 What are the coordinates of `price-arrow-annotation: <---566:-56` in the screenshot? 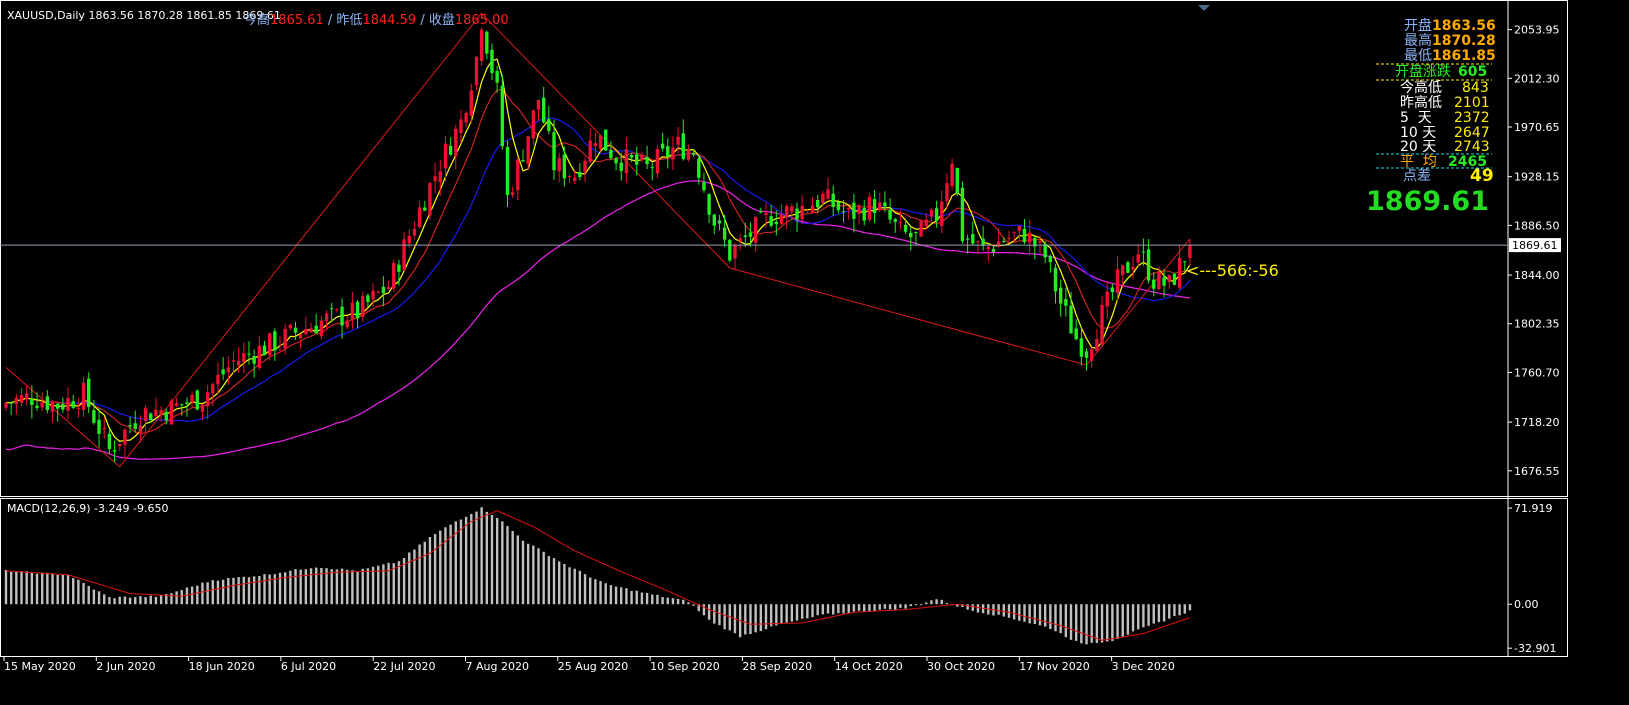 It's located at (1232, 270).